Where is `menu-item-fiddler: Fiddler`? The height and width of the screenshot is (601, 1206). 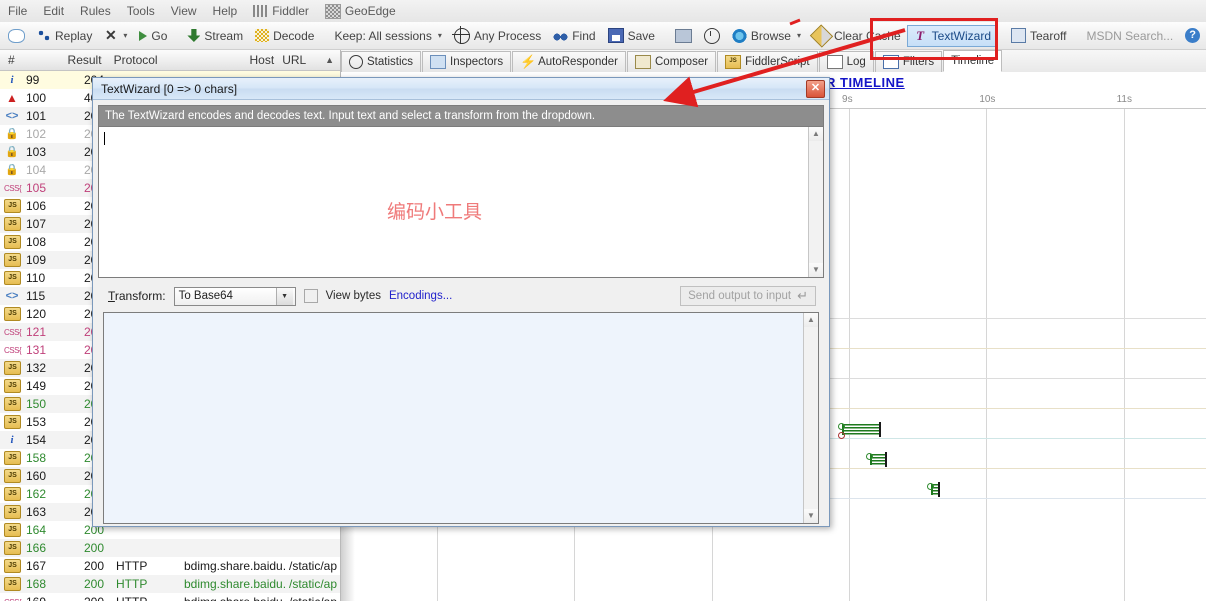
menu-item-fiddler: Fiddler is located at coordinates (281, 11).